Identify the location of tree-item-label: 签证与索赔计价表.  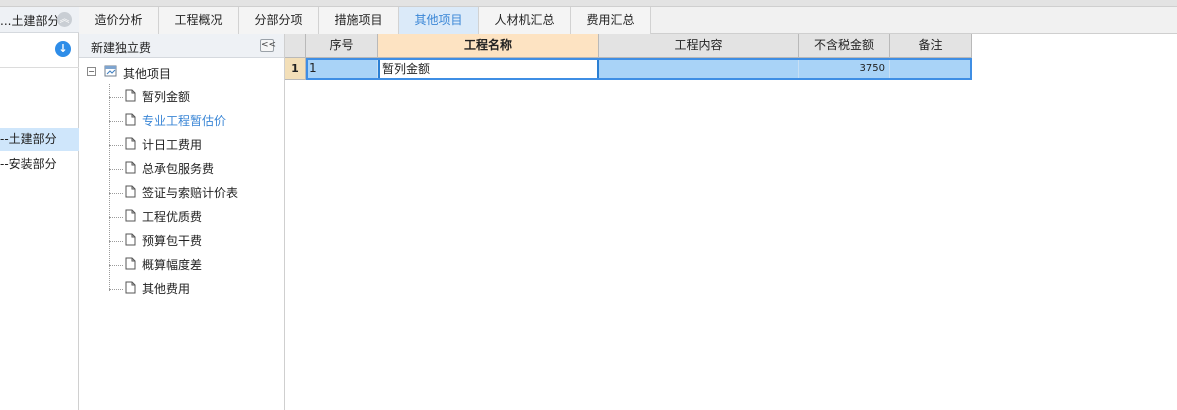
(190, 193).